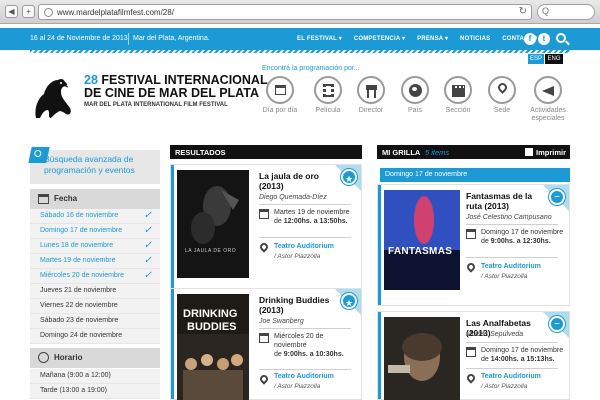 The width and height of the screenshot is (600, 400). Describe the element at coordinates (415, 90) in the screenshot. I see `globe-icon` at that location.